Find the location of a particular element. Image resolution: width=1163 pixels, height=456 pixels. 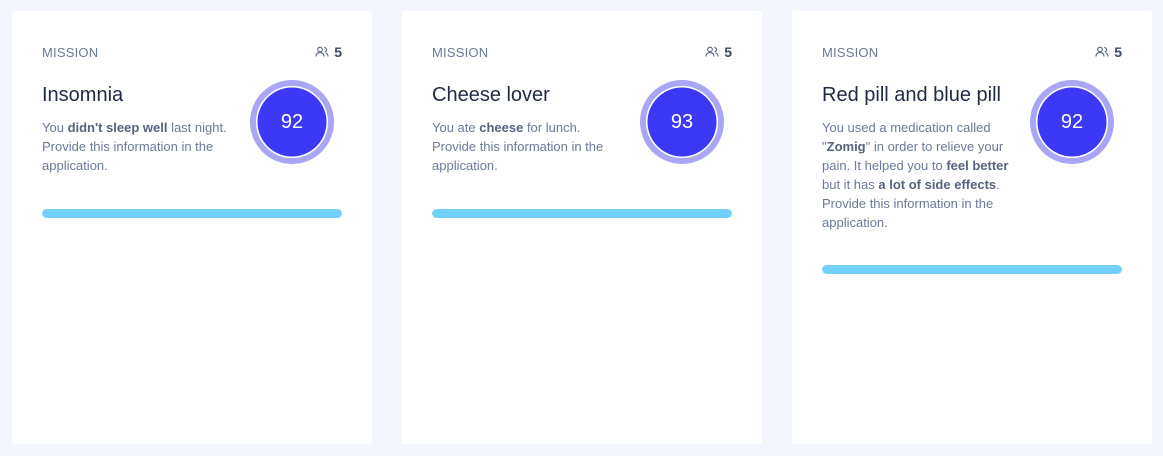

card-title: Insomnia is located at coordinates (83, 95).